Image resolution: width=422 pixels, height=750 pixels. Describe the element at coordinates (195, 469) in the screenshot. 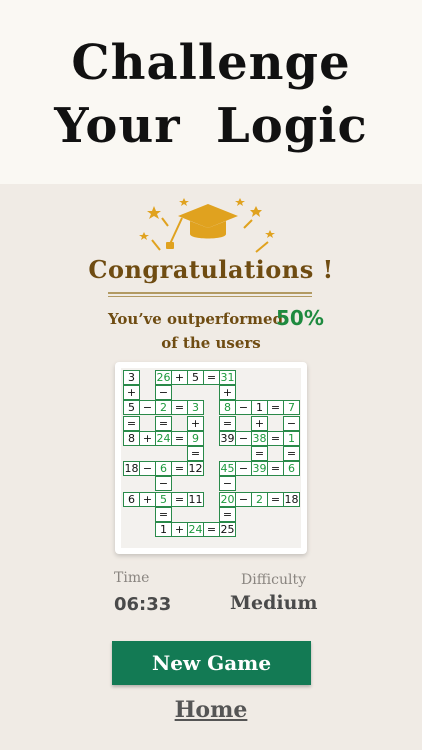

I see `puzzle-cell: 12` at that location.